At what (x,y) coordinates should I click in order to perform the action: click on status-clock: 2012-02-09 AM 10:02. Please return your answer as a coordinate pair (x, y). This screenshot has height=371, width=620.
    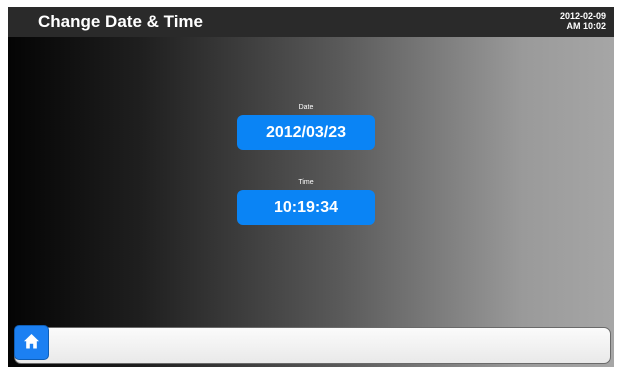
    Looking at the image, I should click on (583, 21).